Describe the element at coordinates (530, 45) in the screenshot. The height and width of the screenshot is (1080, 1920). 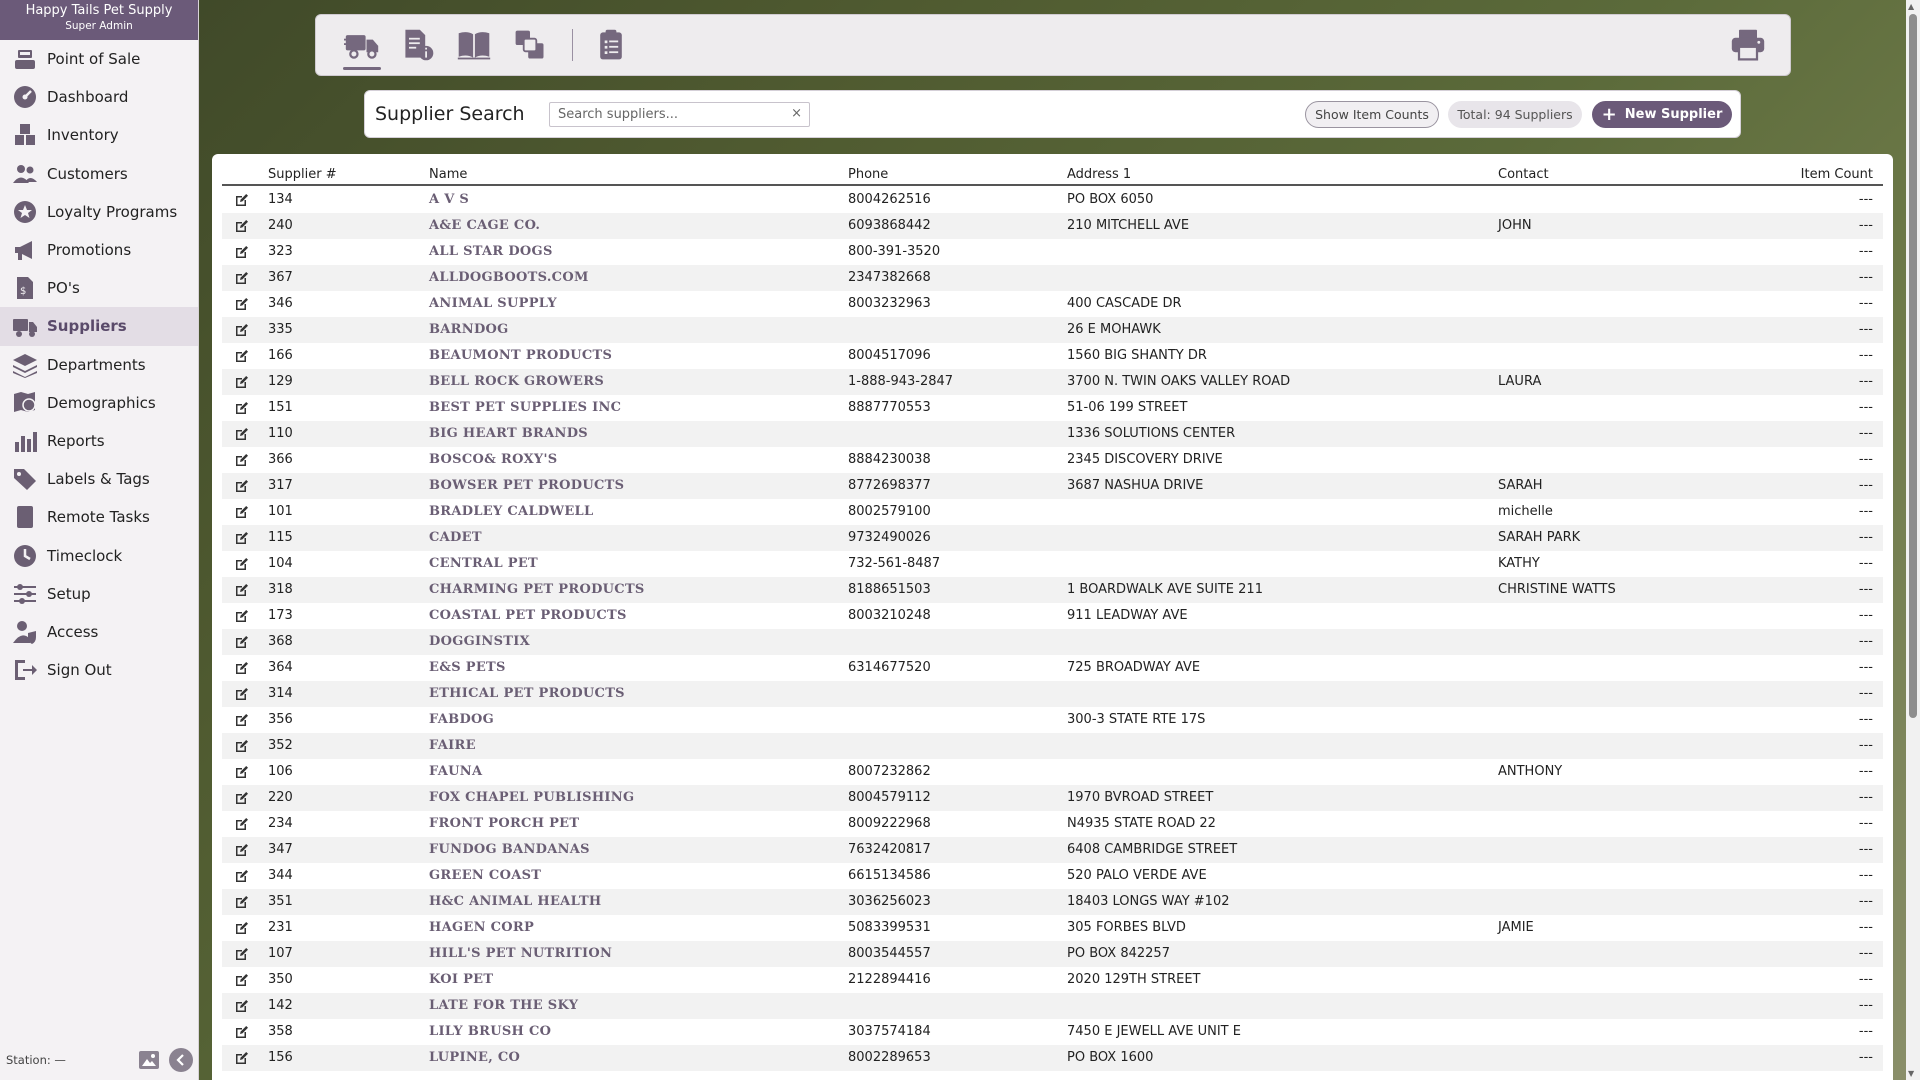
I see `merge-suppliers-button` at that location.